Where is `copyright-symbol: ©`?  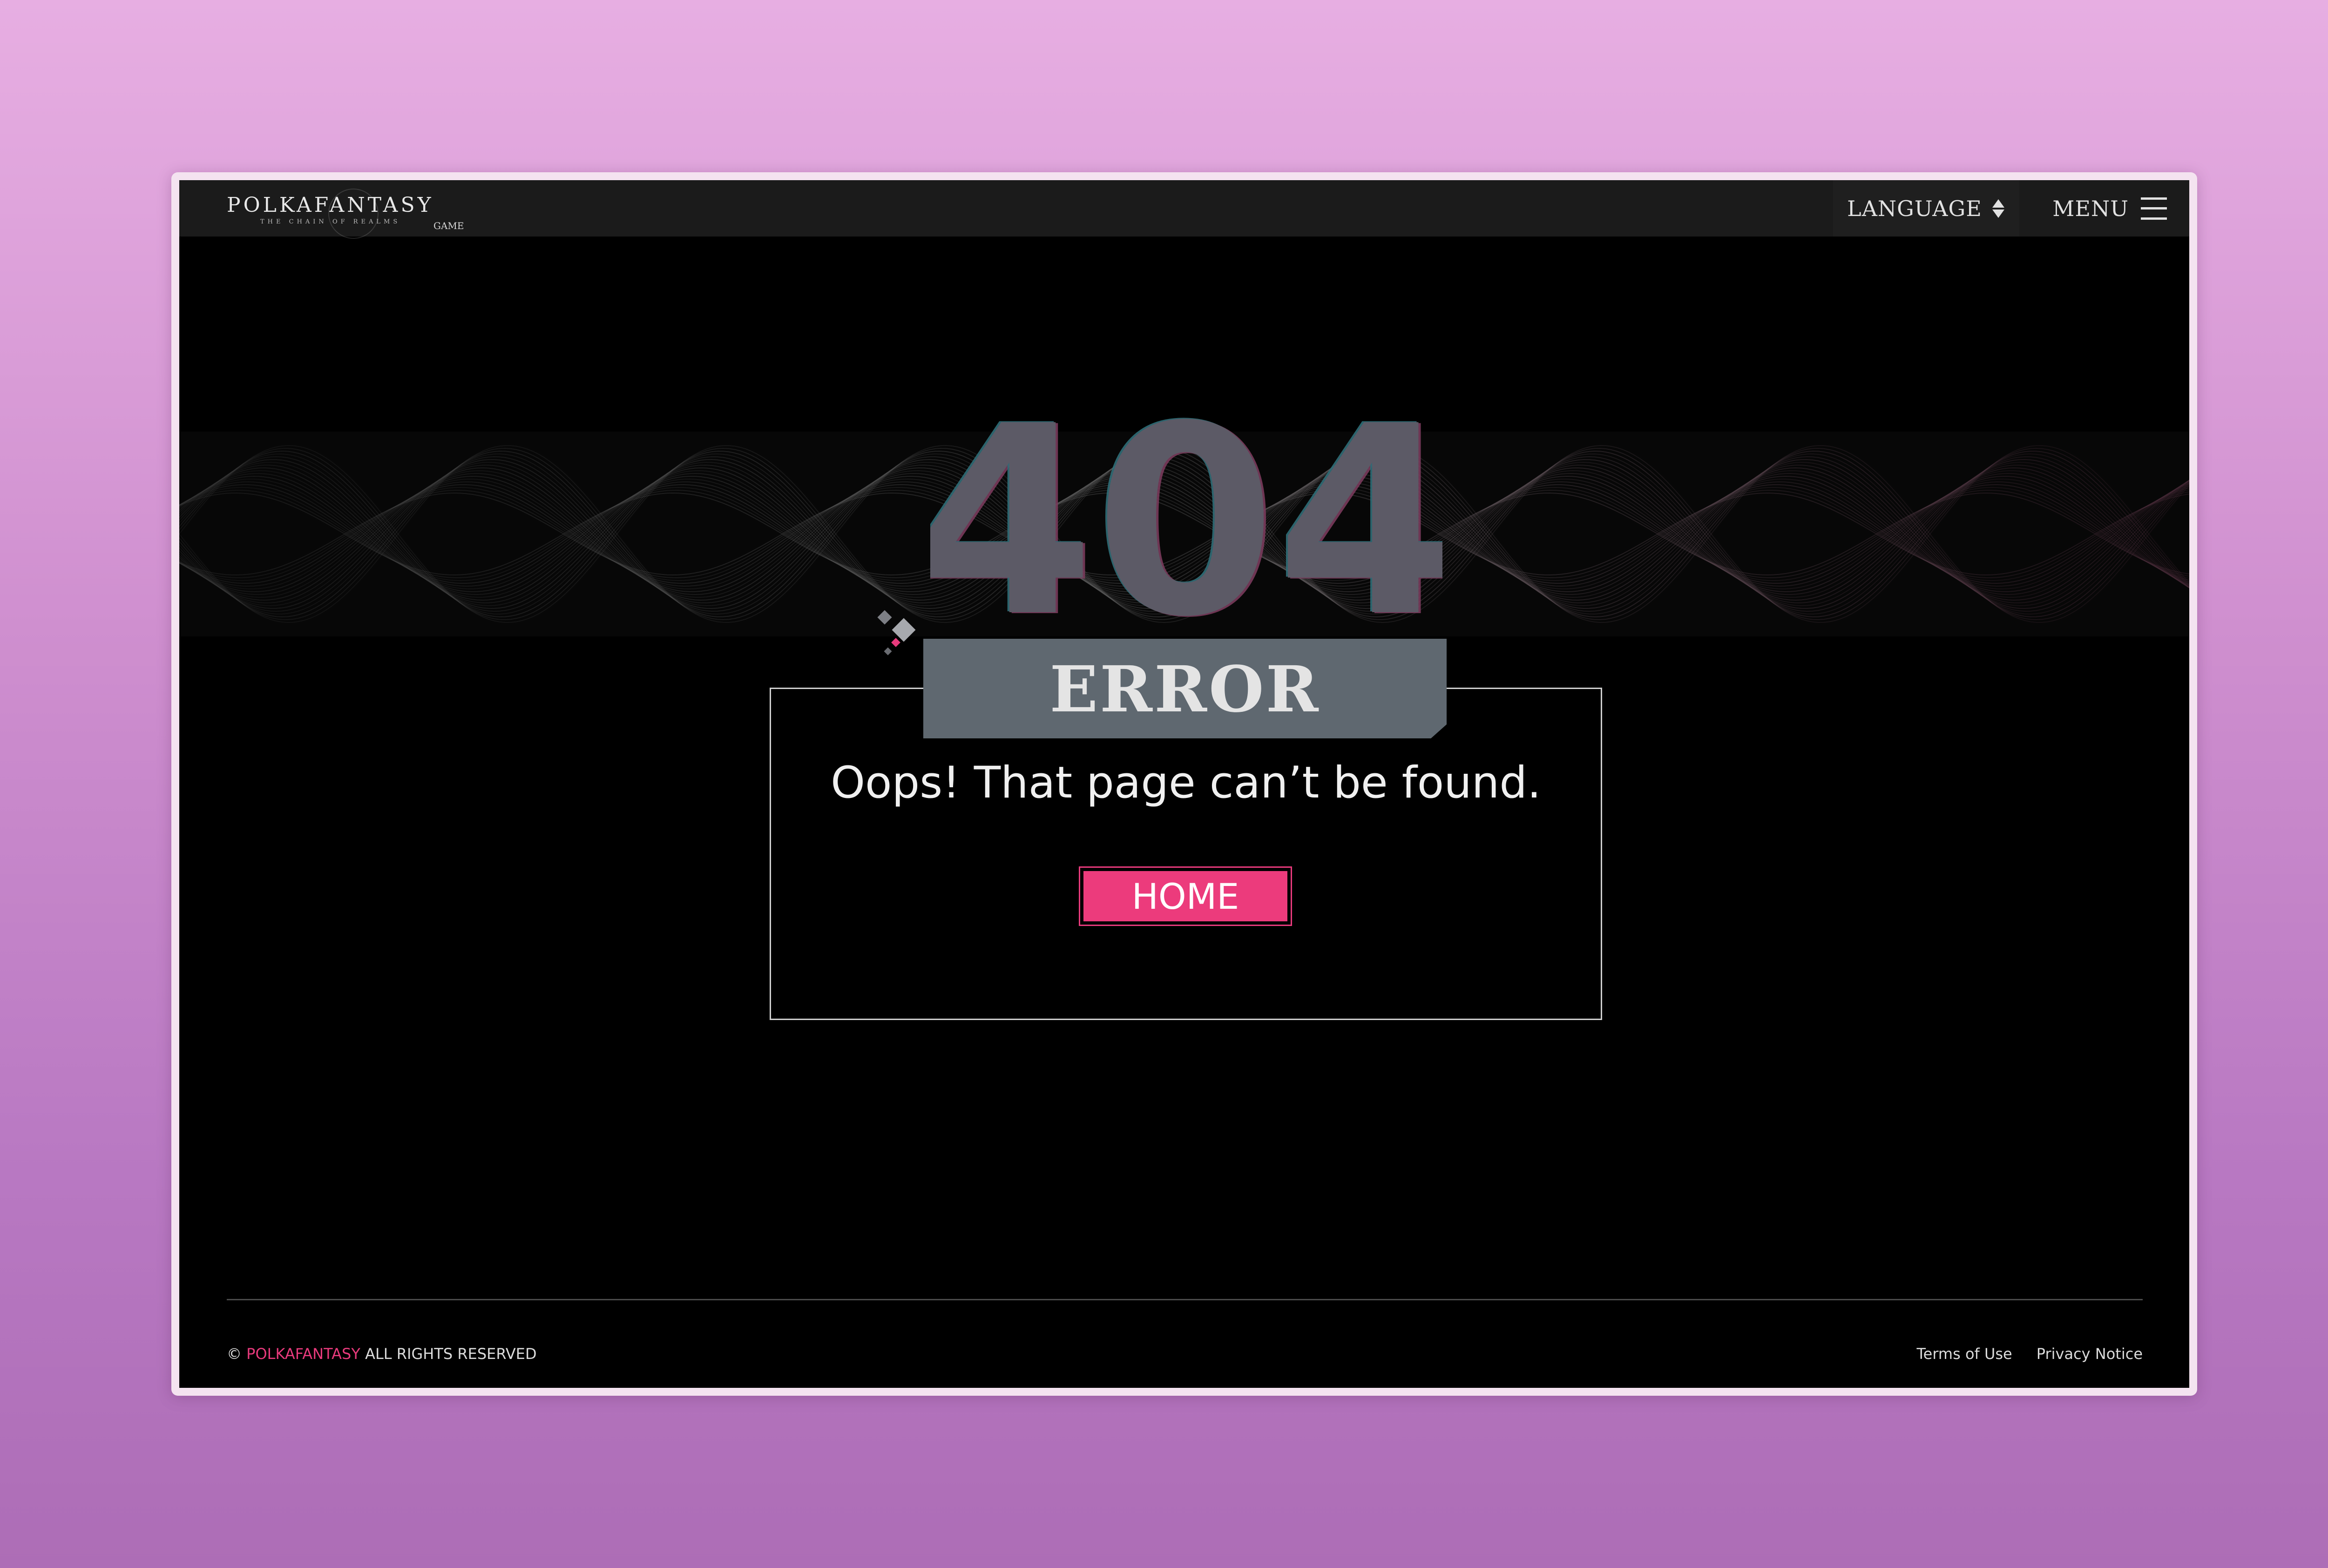
copyright-symbol: © is located at coordinates (234, 1354).